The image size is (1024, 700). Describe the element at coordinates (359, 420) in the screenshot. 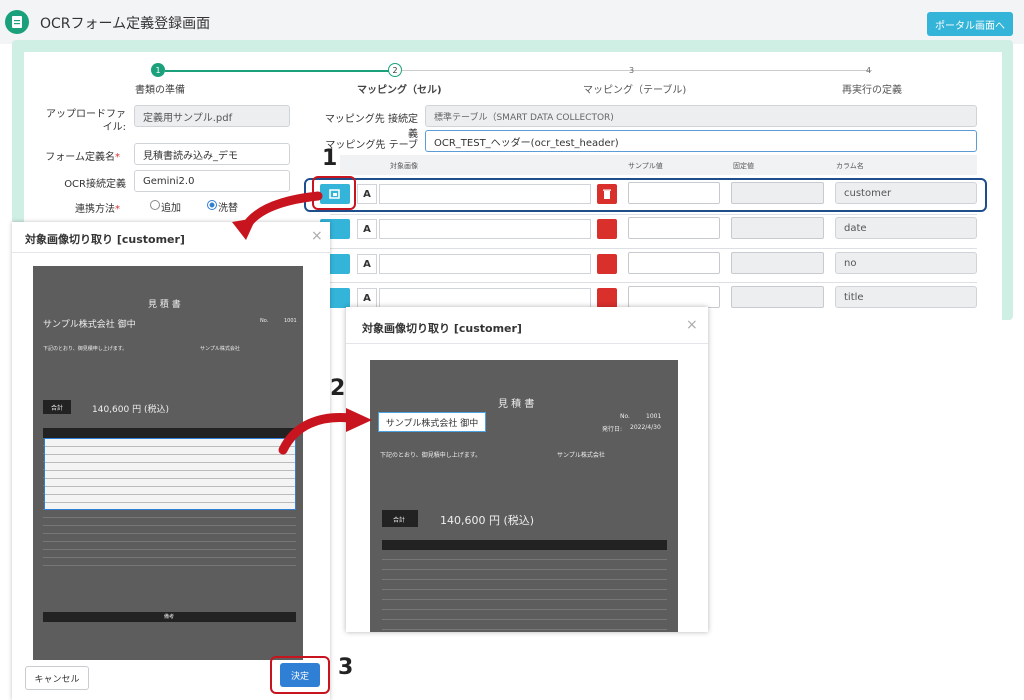

I see `arrow-2-head` at that location.